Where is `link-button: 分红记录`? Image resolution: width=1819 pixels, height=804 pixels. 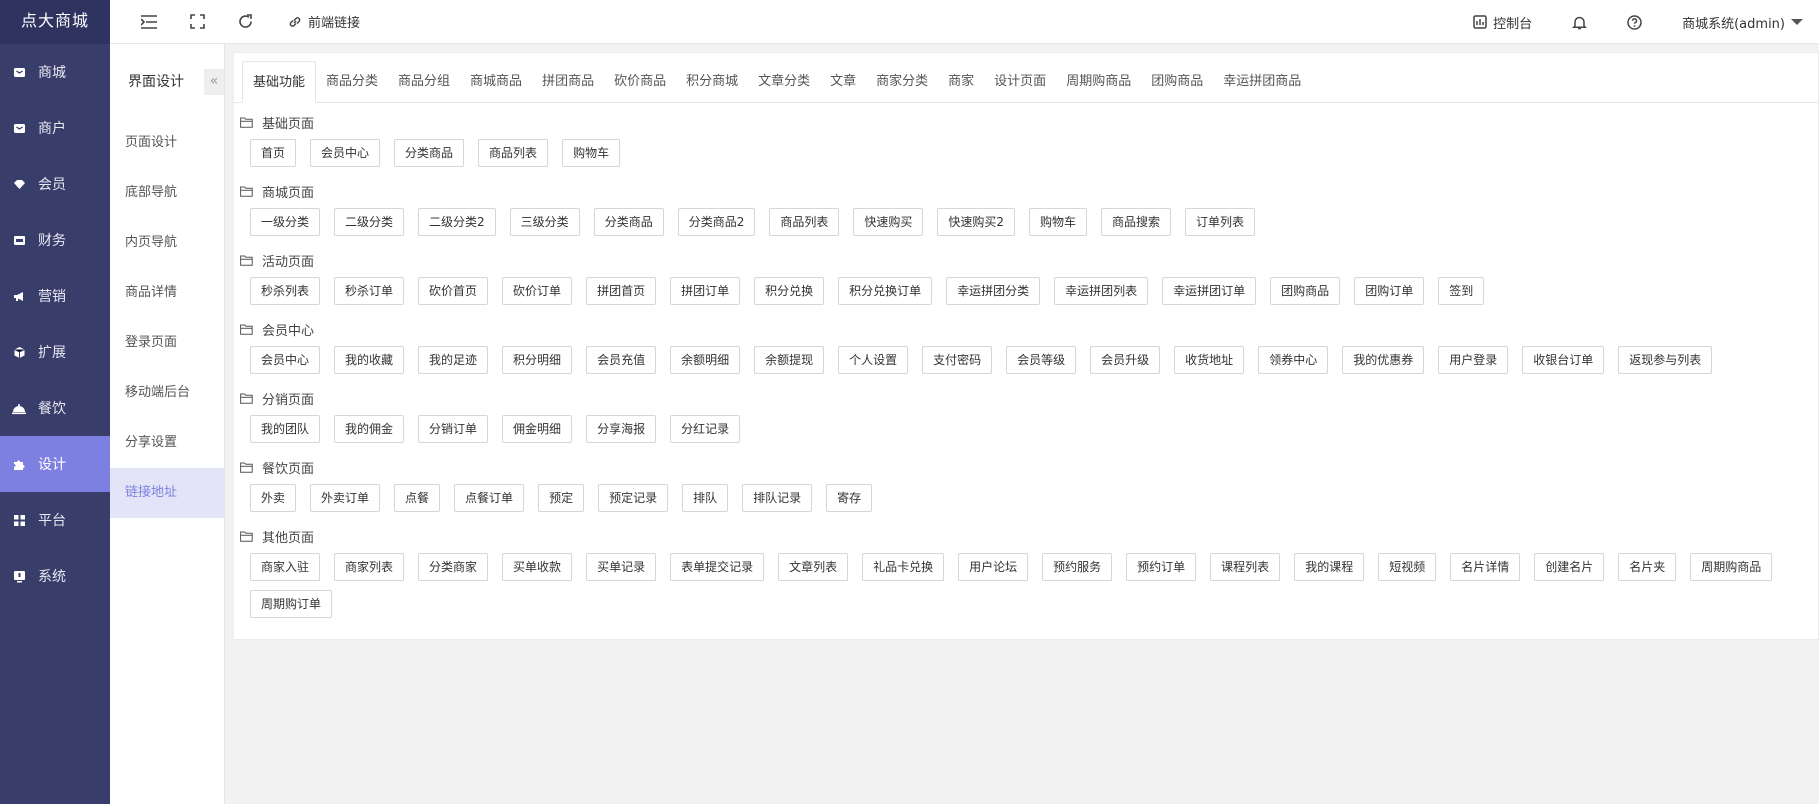
link-button: 分红记录 is located at coordinates (705, 429).